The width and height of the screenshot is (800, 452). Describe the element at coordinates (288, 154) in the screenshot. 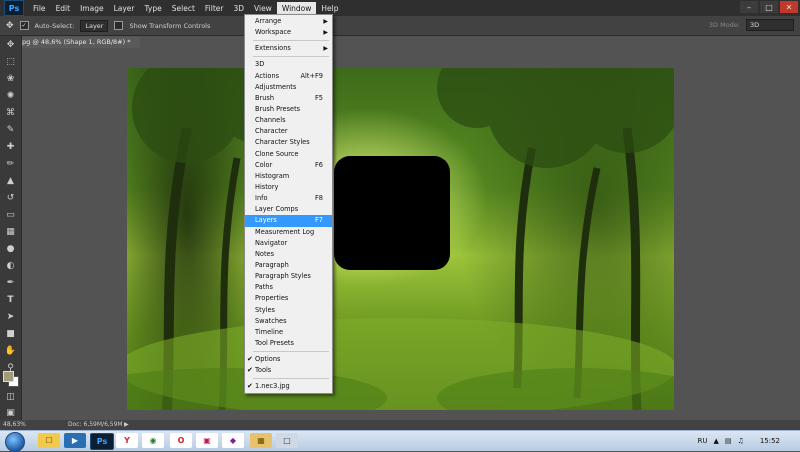

I see `window-menu-item-clone-source: Clone Source` at that location.